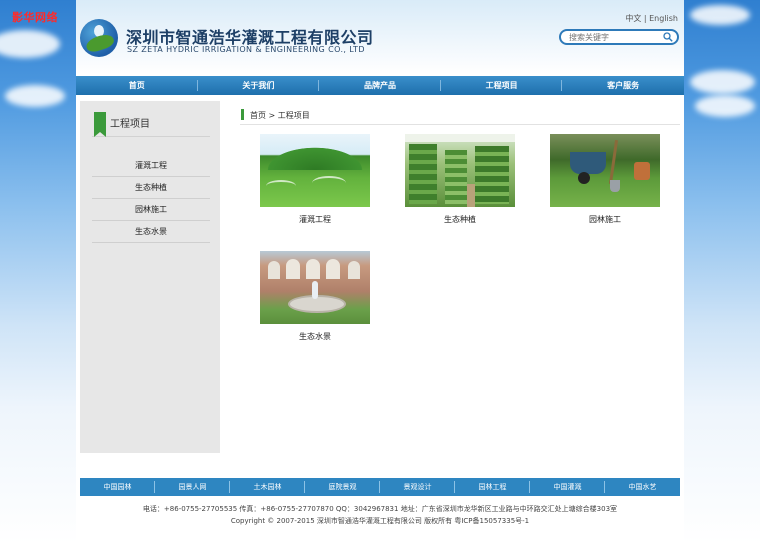 The width and height of the screenshot is (760, 544). Describe the element at coordinates (502, 85) in the screenshot. I see `nav-projects: 工程项目` at that location.